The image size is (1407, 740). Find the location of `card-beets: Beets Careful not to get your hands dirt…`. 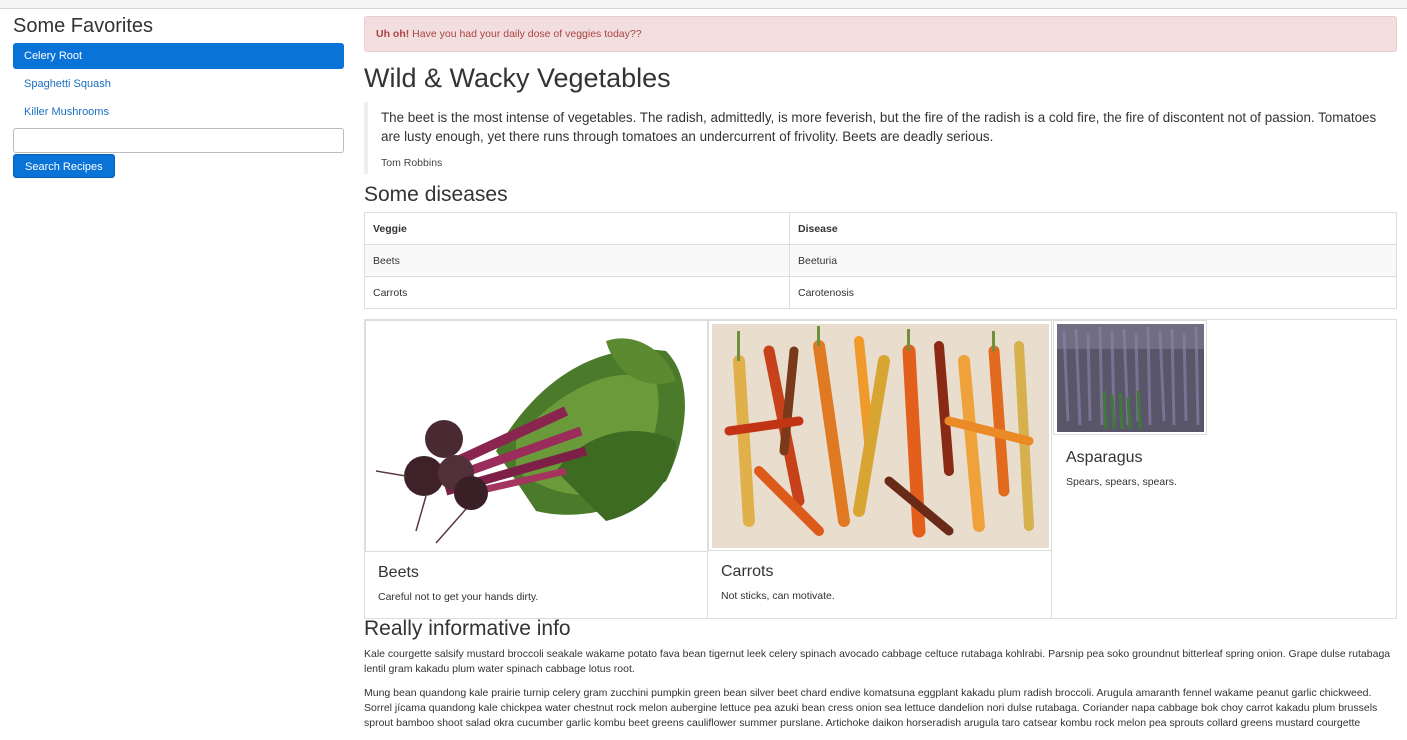

card-beets: Beets Careful not to get your hands dirt… is located at coordinates (536, 469).